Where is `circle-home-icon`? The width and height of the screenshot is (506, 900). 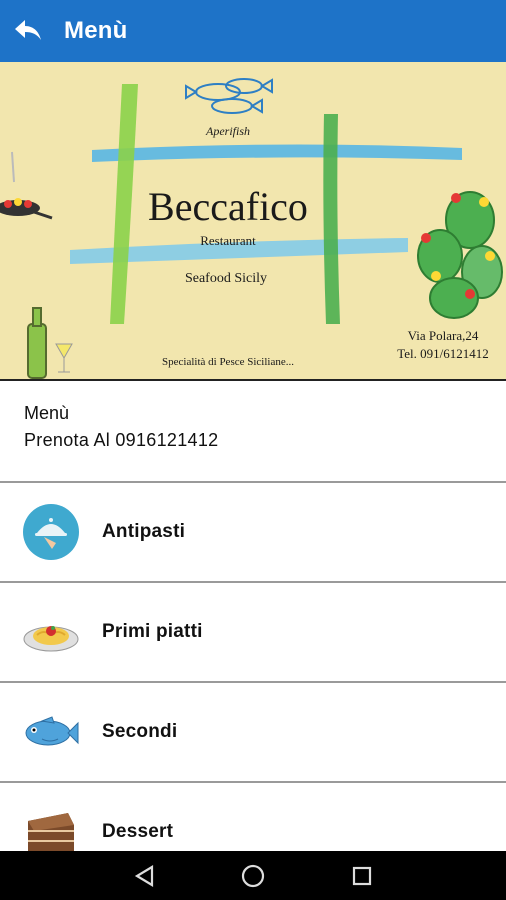 circle-home-icon is located at coordinates (253, 875).